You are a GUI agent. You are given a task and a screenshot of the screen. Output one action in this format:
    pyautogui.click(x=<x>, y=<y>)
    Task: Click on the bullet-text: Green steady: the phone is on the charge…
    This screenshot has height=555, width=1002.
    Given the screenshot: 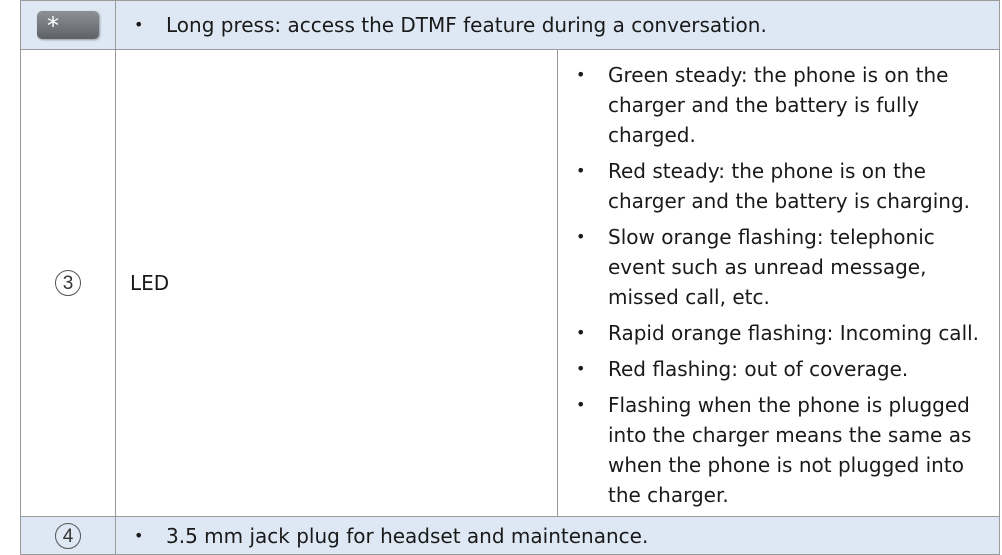 What is the action you would take?
    pyautogui.click(x=778, y=105)
    